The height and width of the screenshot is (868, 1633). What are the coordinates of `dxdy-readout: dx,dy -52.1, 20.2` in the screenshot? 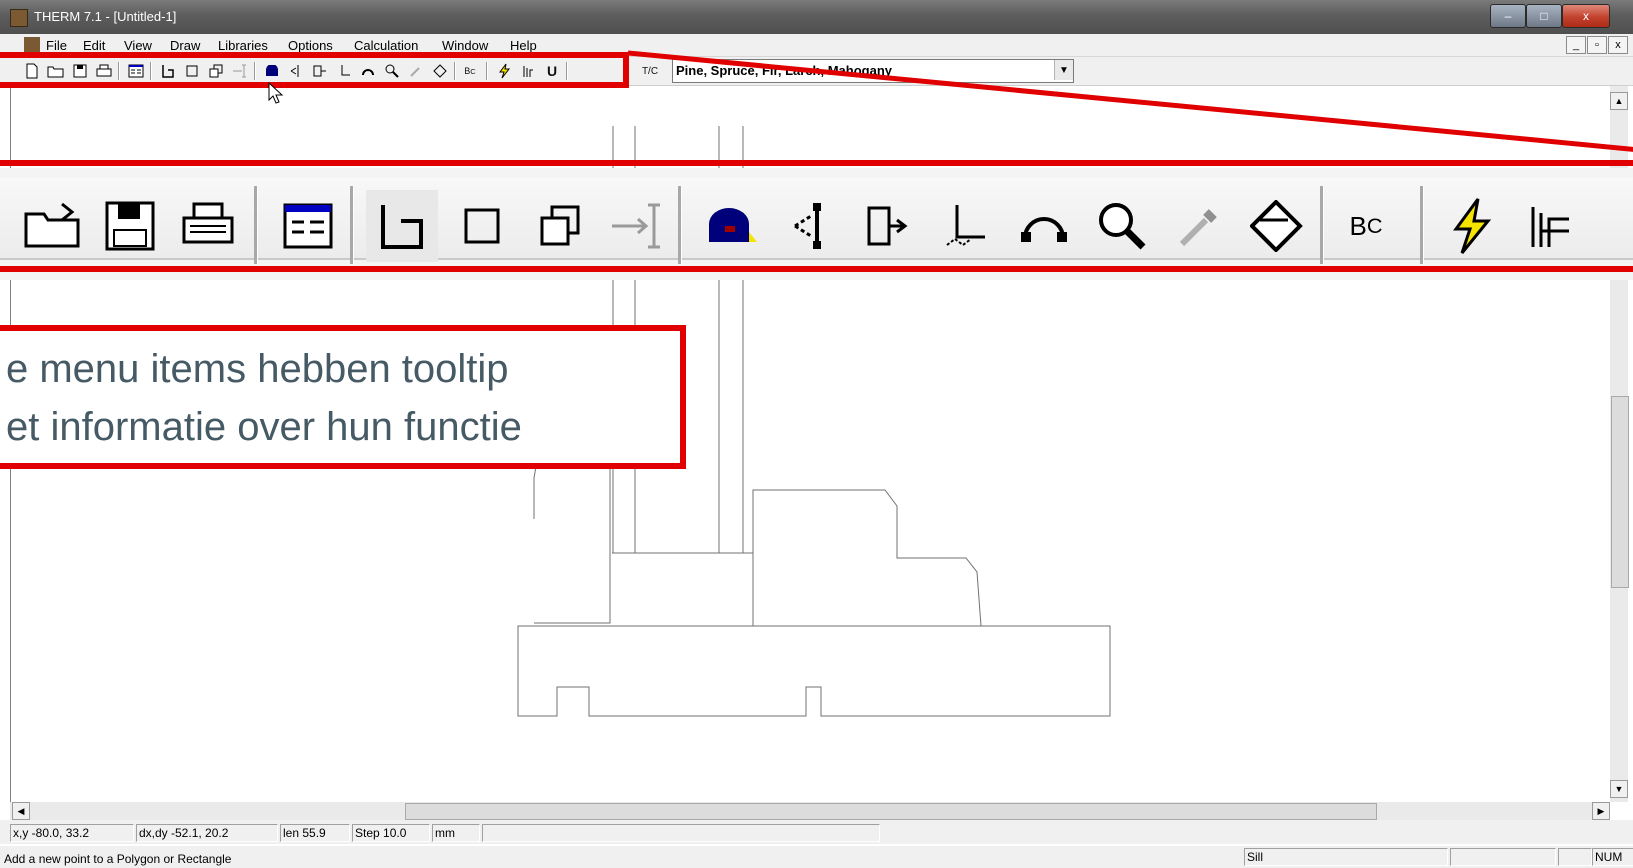 It's located at (207, 833).